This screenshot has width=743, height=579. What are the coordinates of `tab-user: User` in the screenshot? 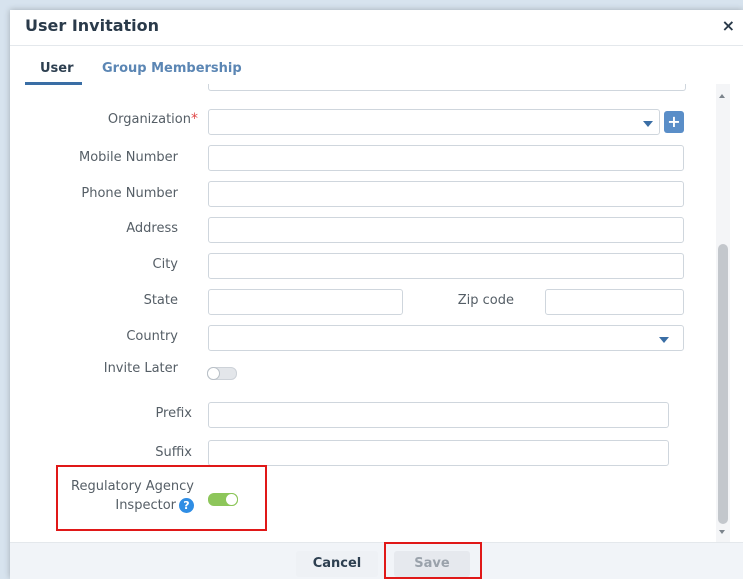 It's located at (57, 68).